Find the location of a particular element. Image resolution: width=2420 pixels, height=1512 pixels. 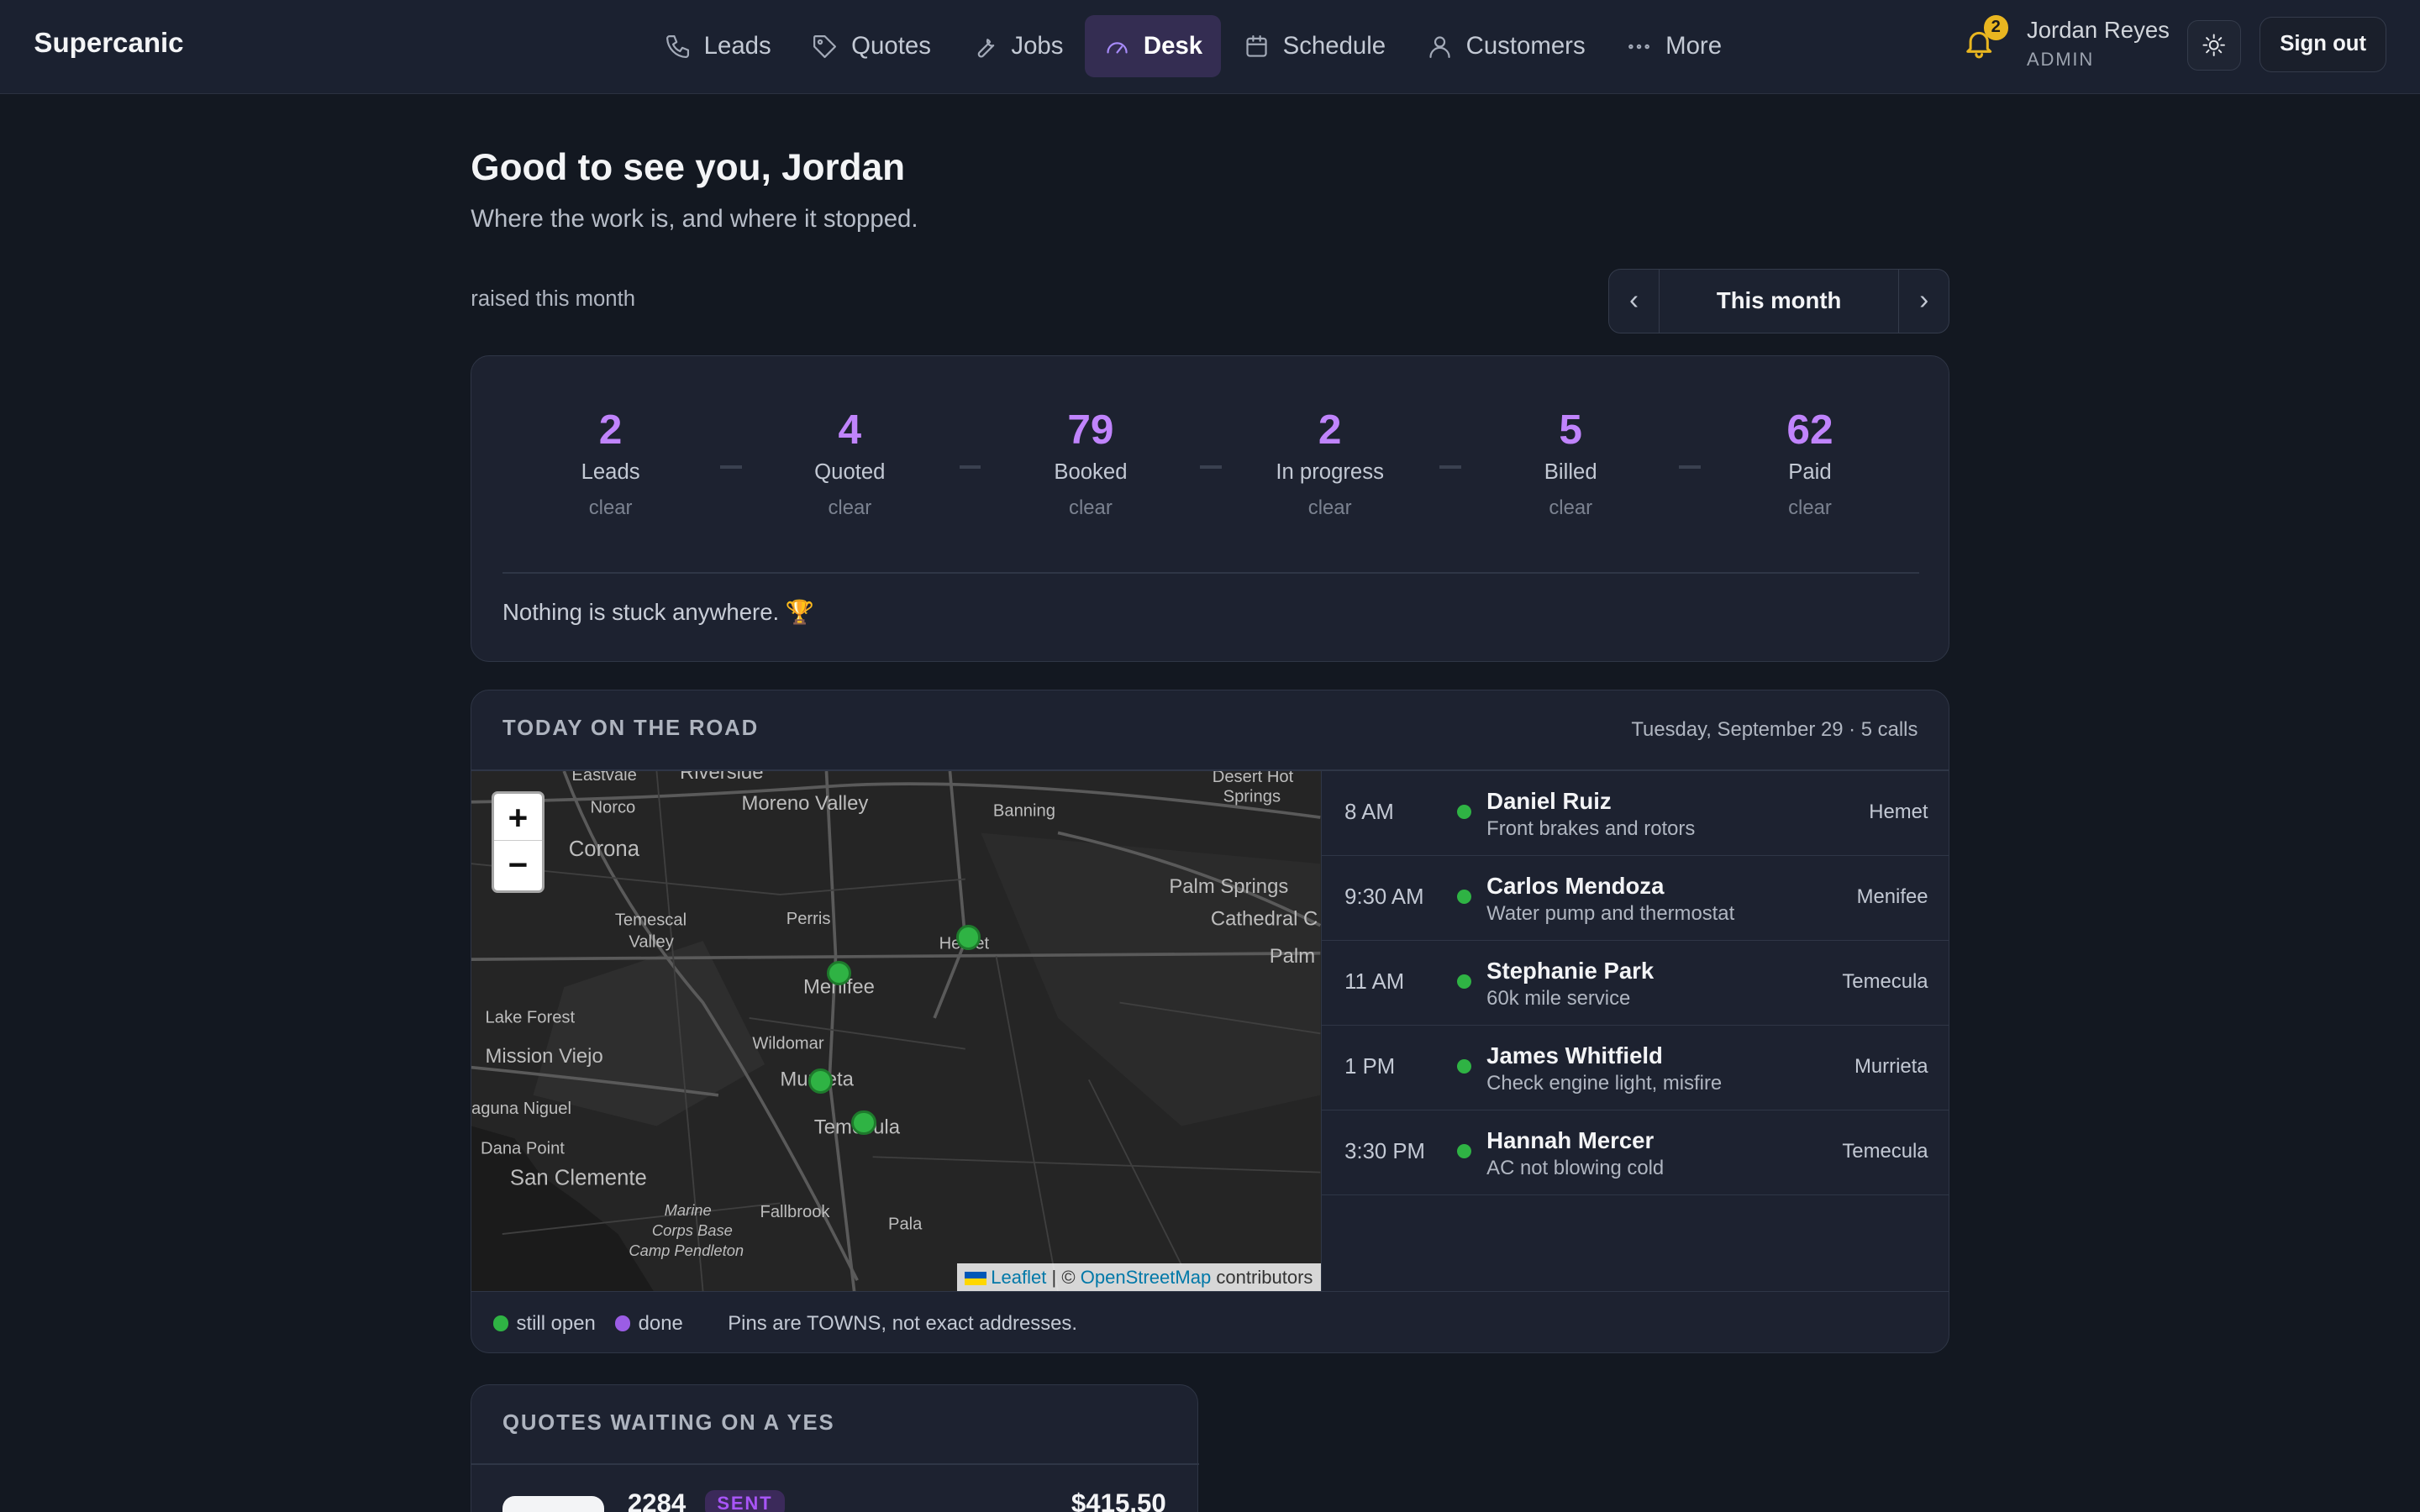

call-job: AC not blowing cold is located at coordinates (1575, 1167).